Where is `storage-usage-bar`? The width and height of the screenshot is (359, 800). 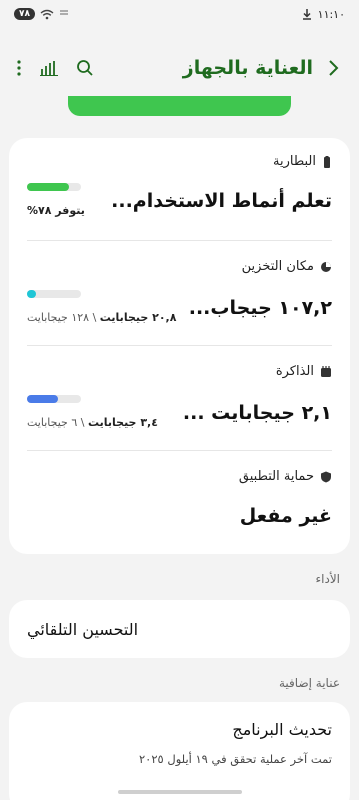 storage-usage-bar is located at coordinates (54, 294).